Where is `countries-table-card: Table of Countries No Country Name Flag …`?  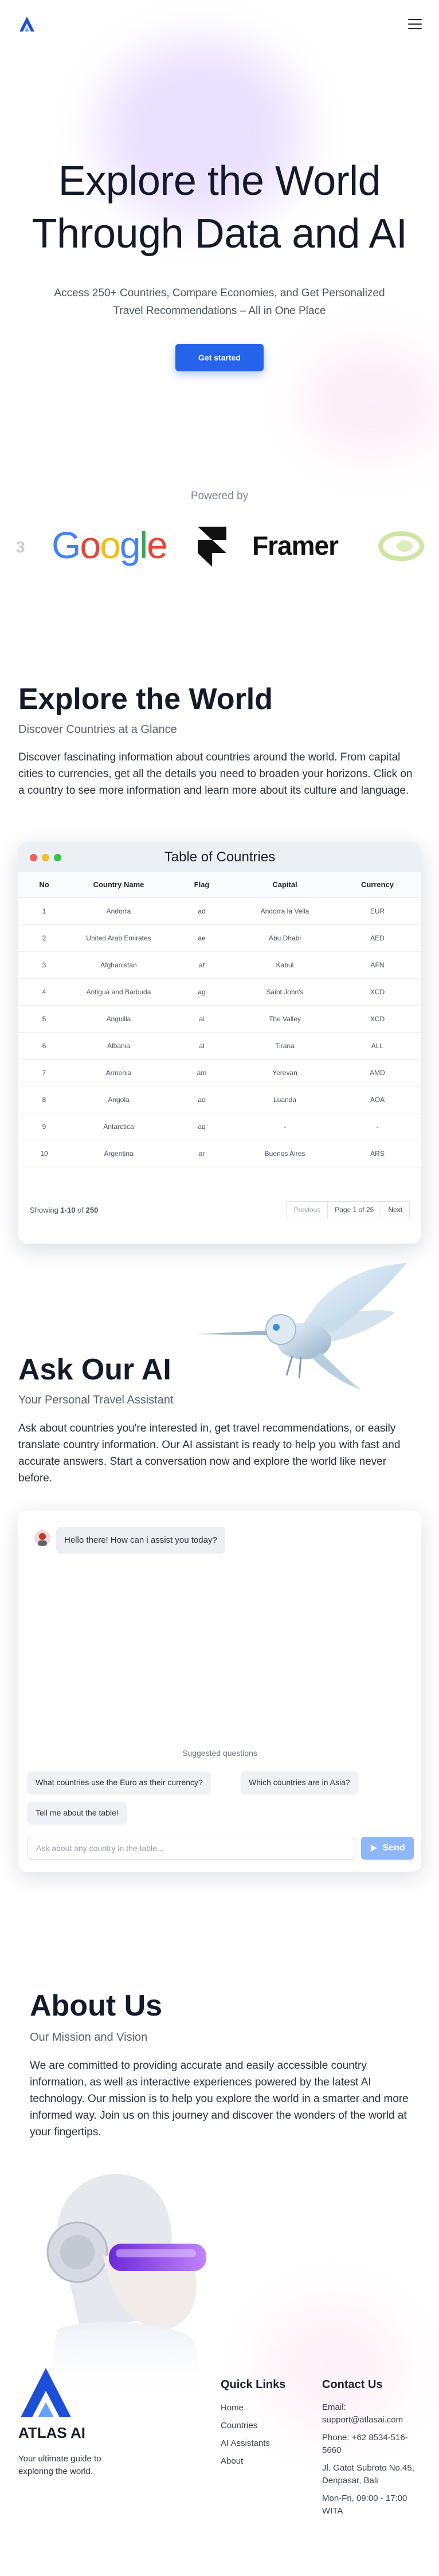
countries-table-card: Table of Countries No Country Name Flag … is located at coordinates (219, 1043).